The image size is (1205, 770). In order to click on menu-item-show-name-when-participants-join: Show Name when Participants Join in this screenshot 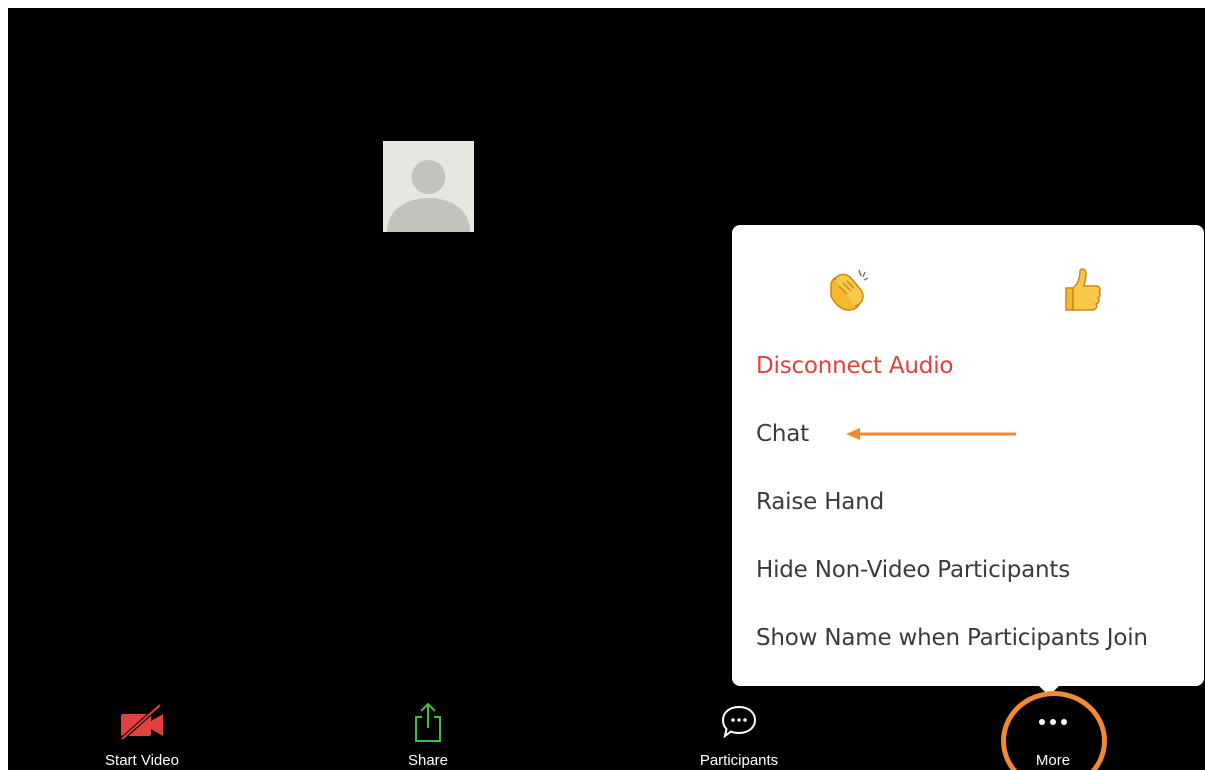, I will do `click(952, 638)`.